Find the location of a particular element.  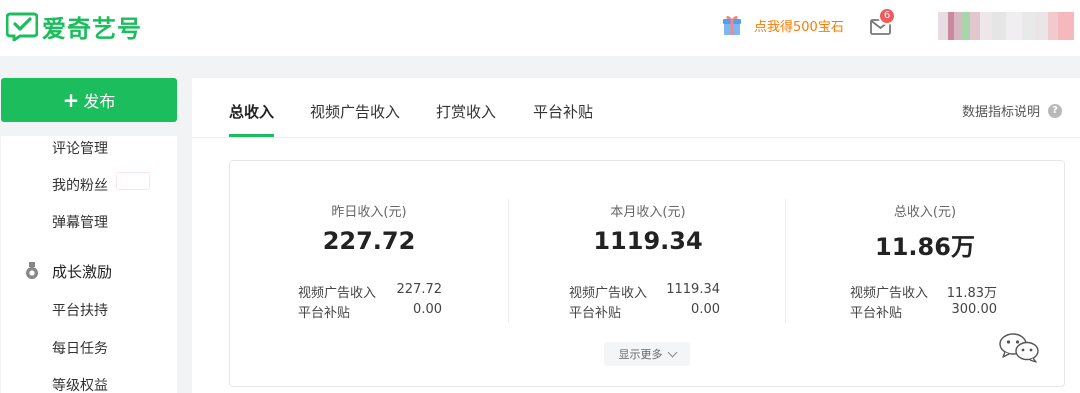

tab-platform-subsidy: 平台补贴 is located at coordinates (563, 111).